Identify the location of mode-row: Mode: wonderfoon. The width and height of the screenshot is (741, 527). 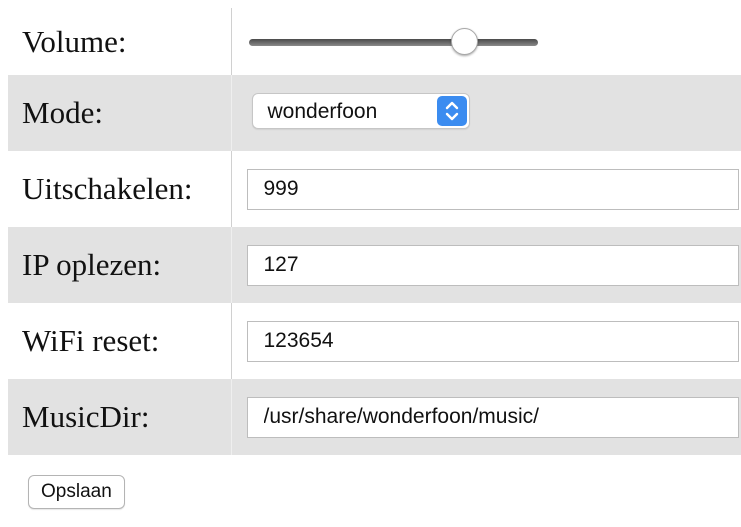
(374, 113).